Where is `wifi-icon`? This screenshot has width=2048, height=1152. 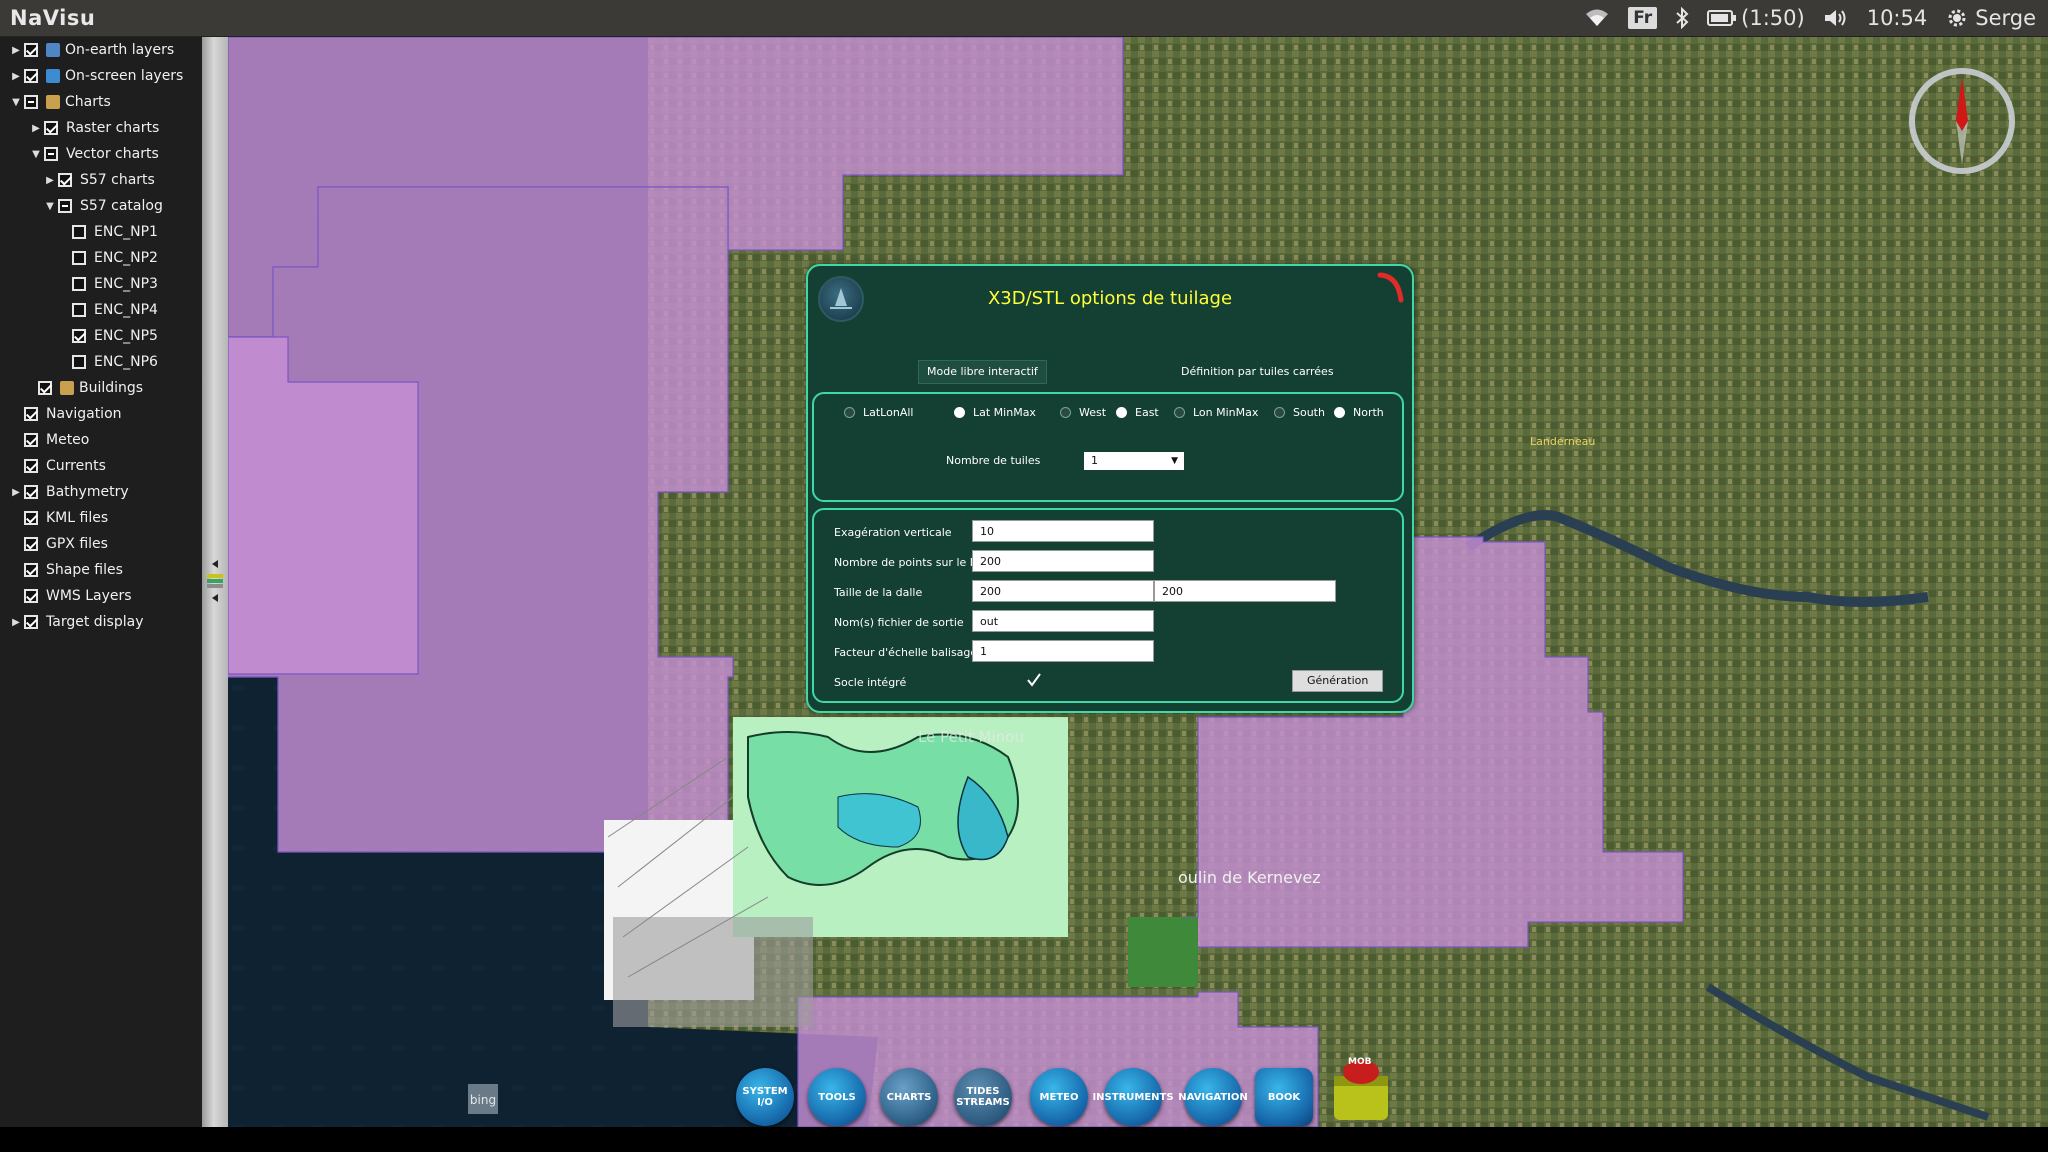 wifi-icon is located at coordinates (1597, 18).